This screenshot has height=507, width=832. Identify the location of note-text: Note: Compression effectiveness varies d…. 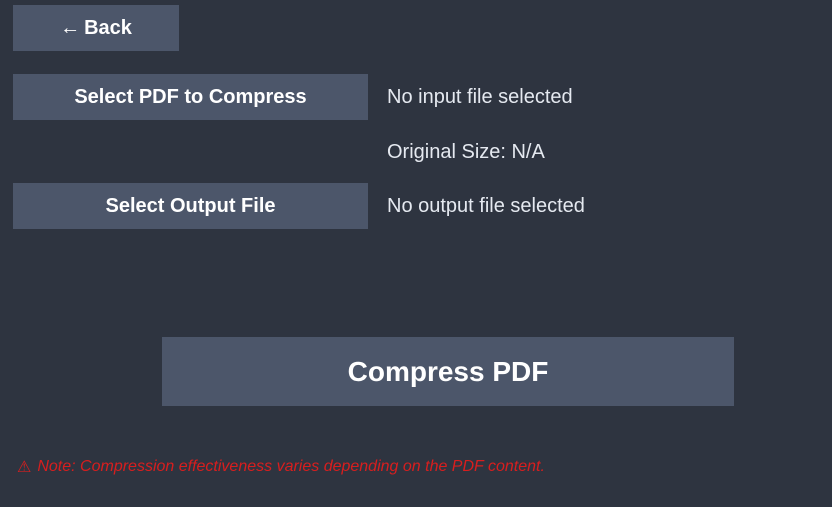
(291, 466).